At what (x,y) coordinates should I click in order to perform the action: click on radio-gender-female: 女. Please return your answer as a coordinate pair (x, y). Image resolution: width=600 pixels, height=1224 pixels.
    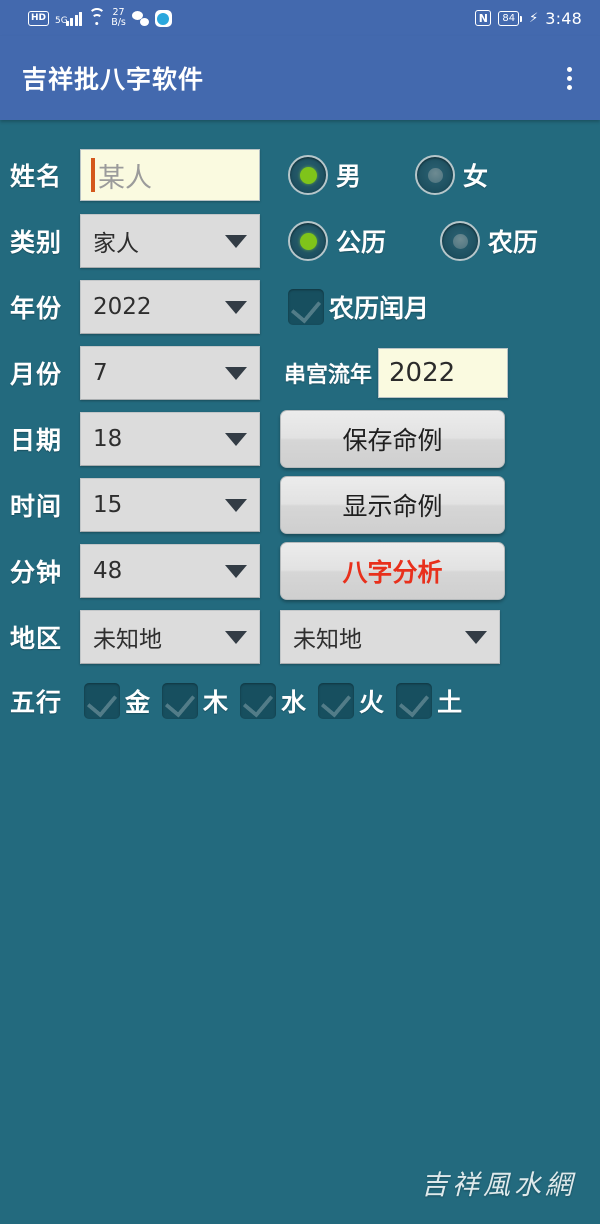
    Looking at the image, I should click on (451, 175).